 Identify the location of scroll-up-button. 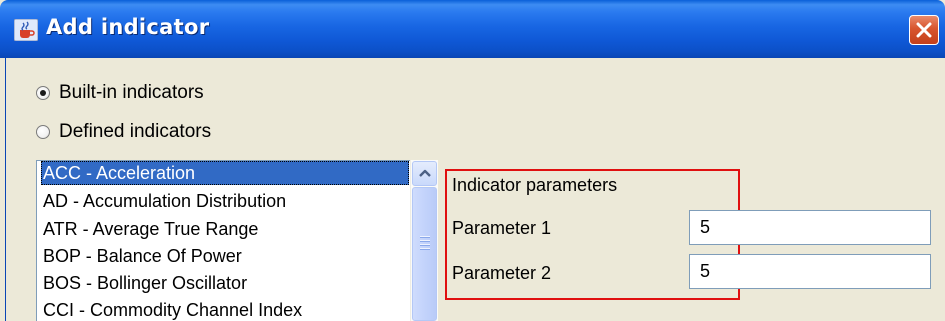
(424, 173).